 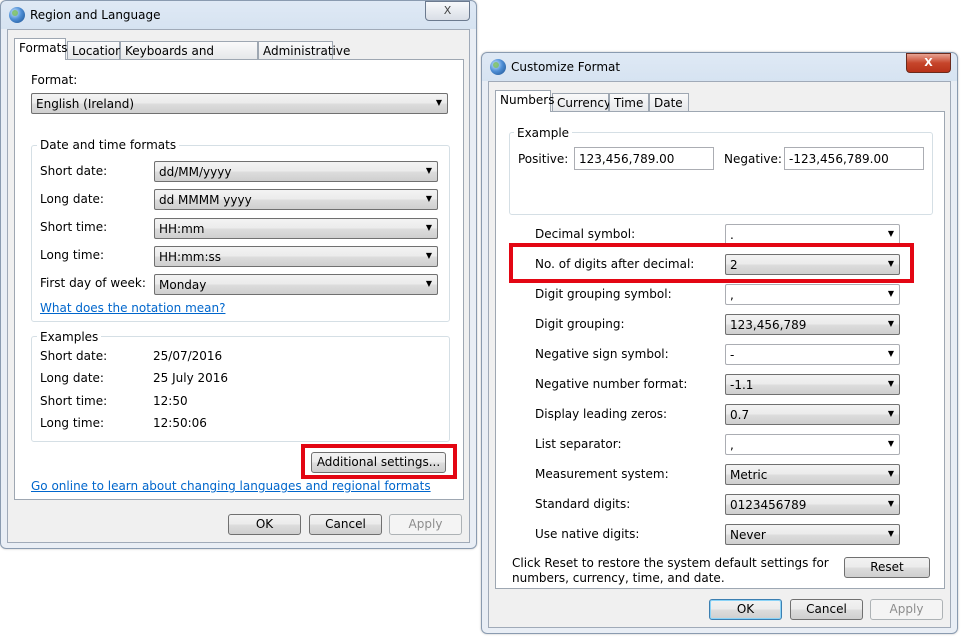 What do you see at coordinates (74, 356) in the screenshot?
I see `example-short-date-label: Short date:` at bounding box center [74, 356].